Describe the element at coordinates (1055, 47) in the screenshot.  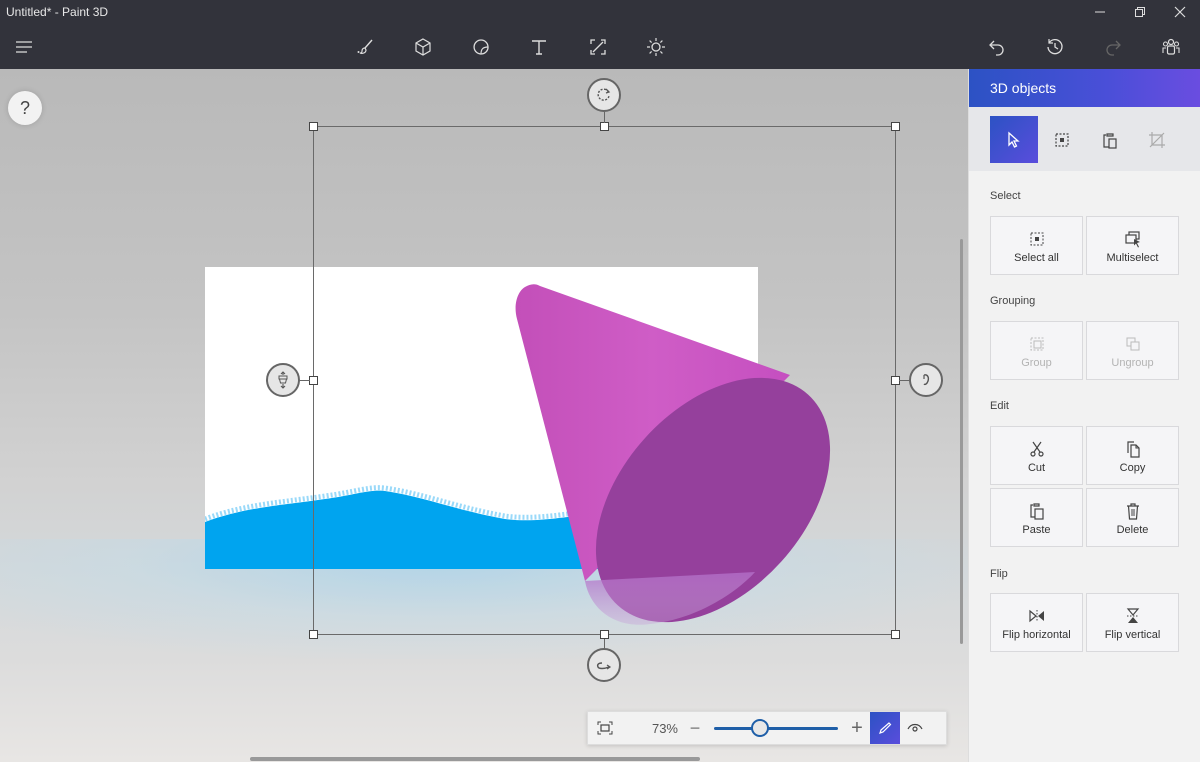
I see `history-button` at that location.